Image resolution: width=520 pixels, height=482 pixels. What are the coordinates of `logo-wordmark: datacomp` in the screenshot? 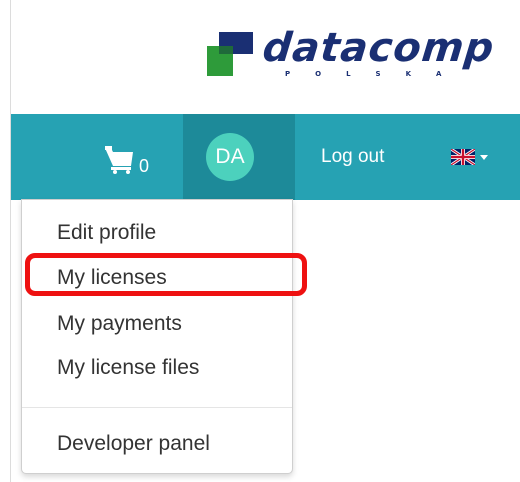 It's located at (378, 48).